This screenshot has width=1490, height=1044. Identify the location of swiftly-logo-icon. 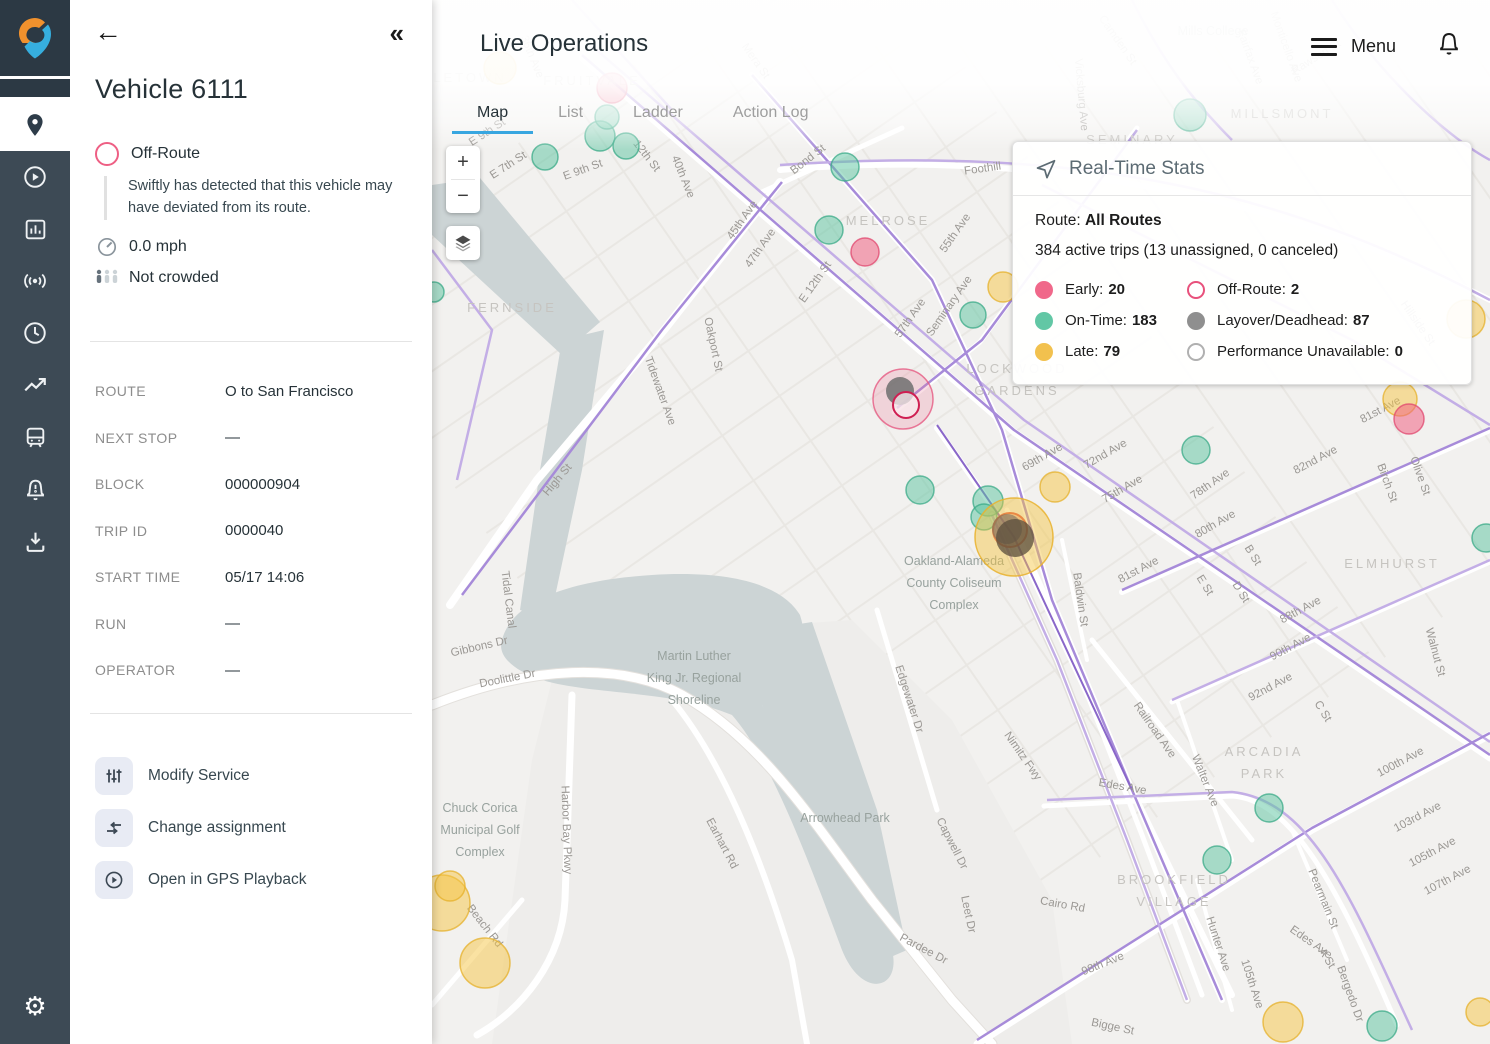
(35, 38).